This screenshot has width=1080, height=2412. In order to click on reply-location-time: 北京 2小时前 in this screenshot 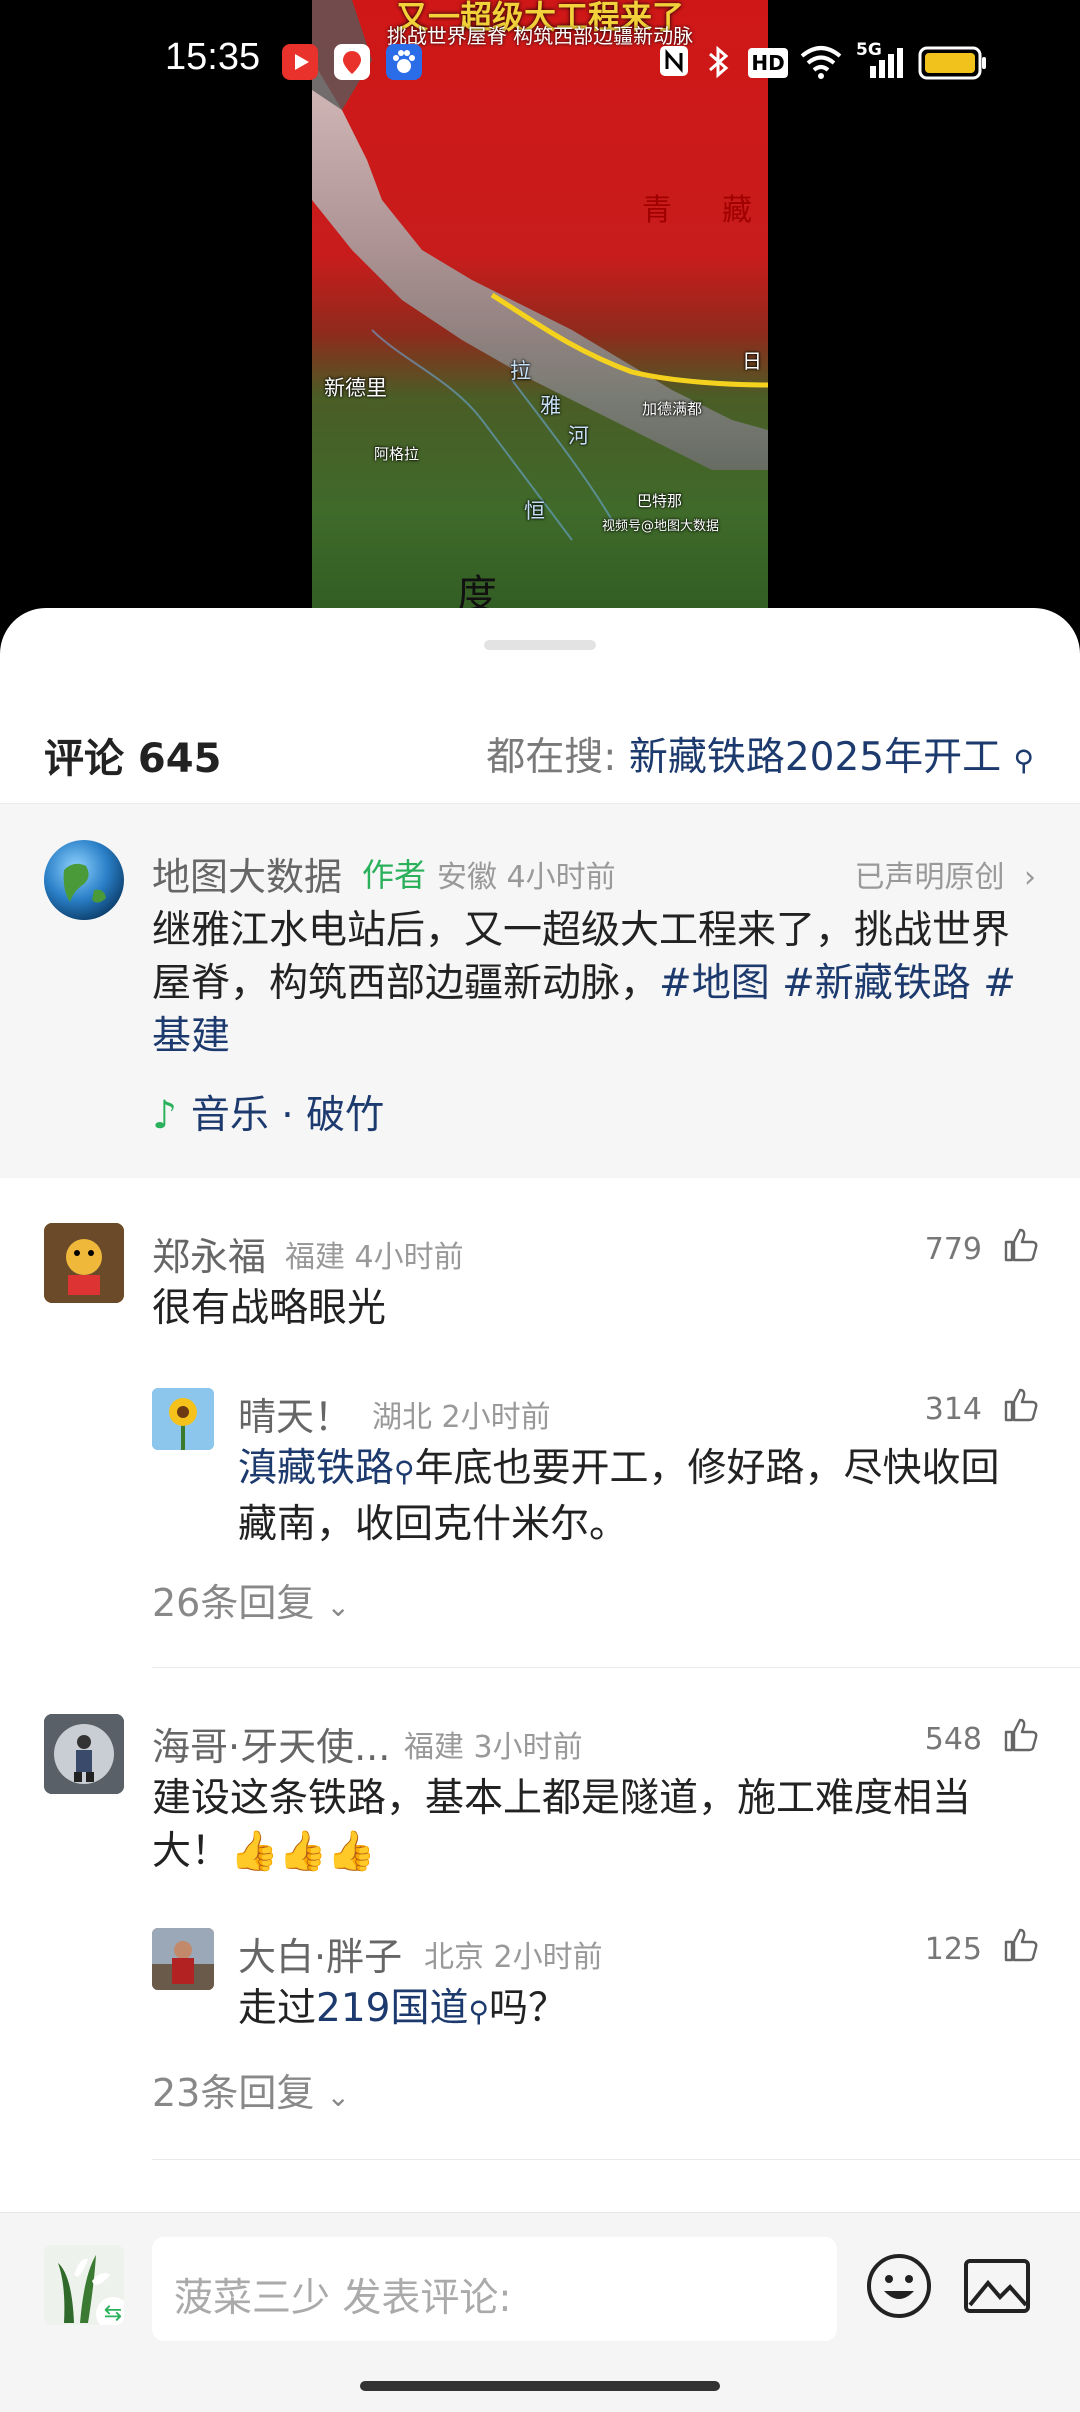, I will do `click(513, 1957)`.